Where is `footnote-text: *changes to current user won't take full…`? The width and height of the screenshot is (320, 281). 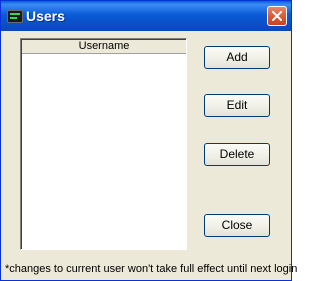
footnote-text: *changes to current user won't take full… is located at coordinates (151, 269).